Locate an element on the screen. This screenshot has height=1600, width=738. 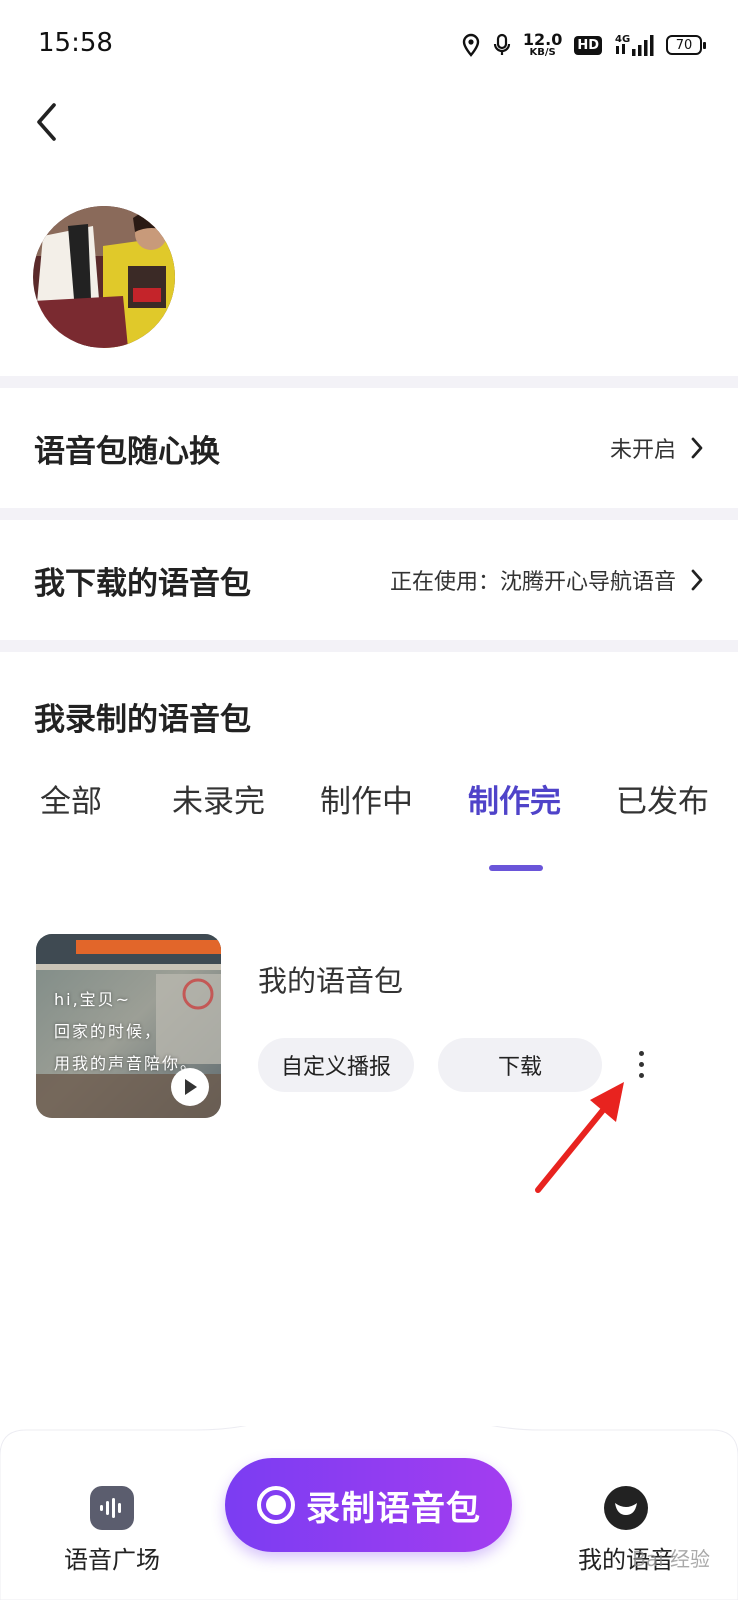
back-arrow-icon is located at coordinates (46, 122).